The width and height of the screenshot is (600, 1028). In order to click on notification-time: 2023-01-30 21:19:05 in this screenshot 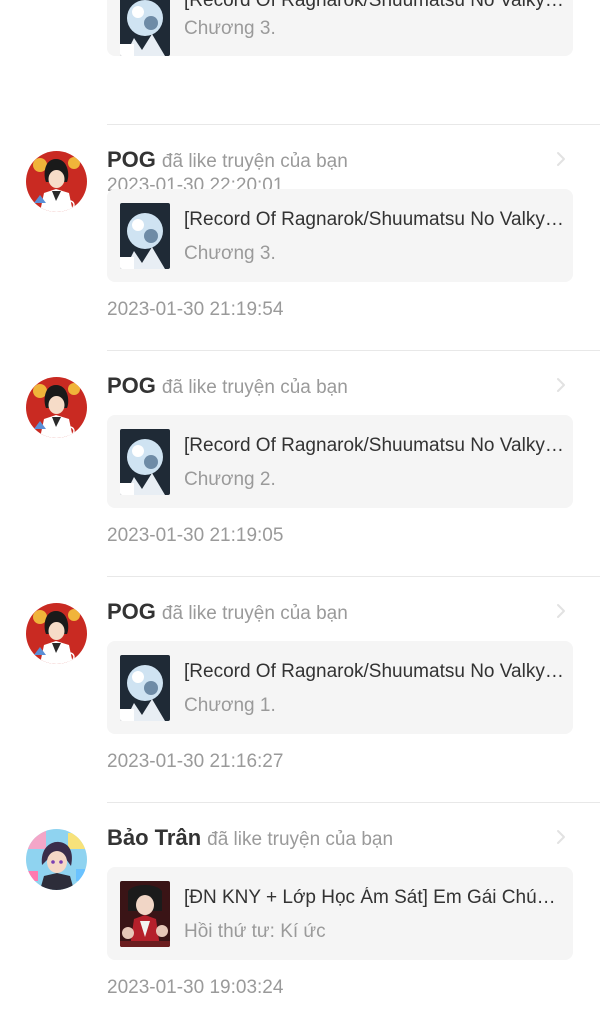, I will do `click(195, 535)`.